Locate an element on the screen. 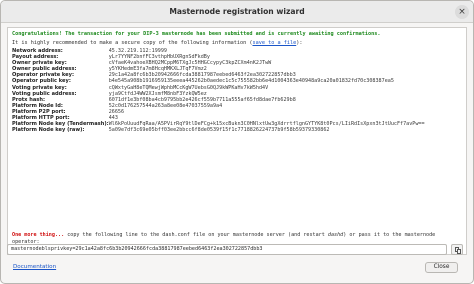 The width and height of the screenshot is (474, 284). documentation-link: Documentation is located at coordinates (34, 267).